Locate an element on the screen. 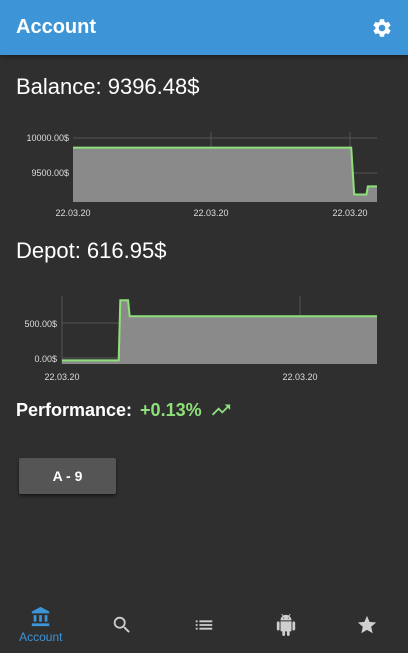  nav-label-account: Account is located at coordinates (41, 637).